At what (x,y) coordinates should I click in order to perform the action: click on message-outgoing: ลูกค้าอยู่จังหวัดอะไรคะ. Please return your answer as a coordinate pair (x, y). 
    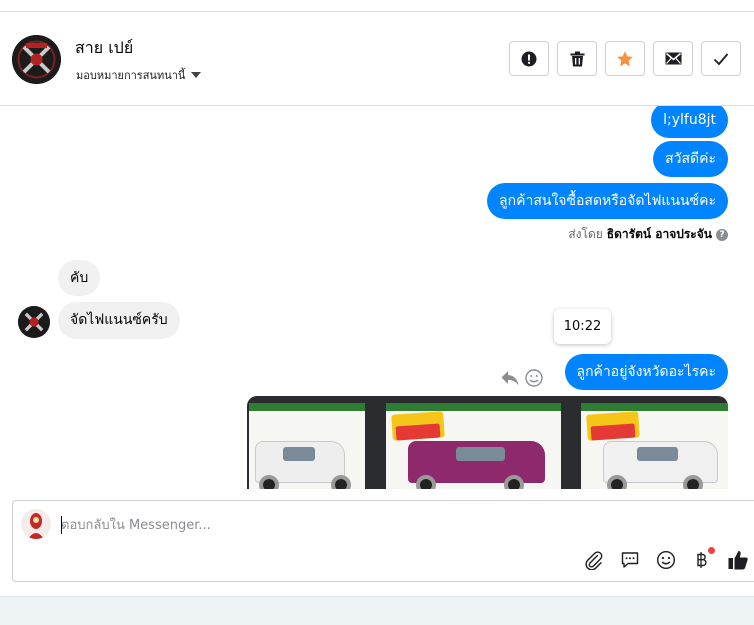
    Looking at the image, I should click on (646, 372).